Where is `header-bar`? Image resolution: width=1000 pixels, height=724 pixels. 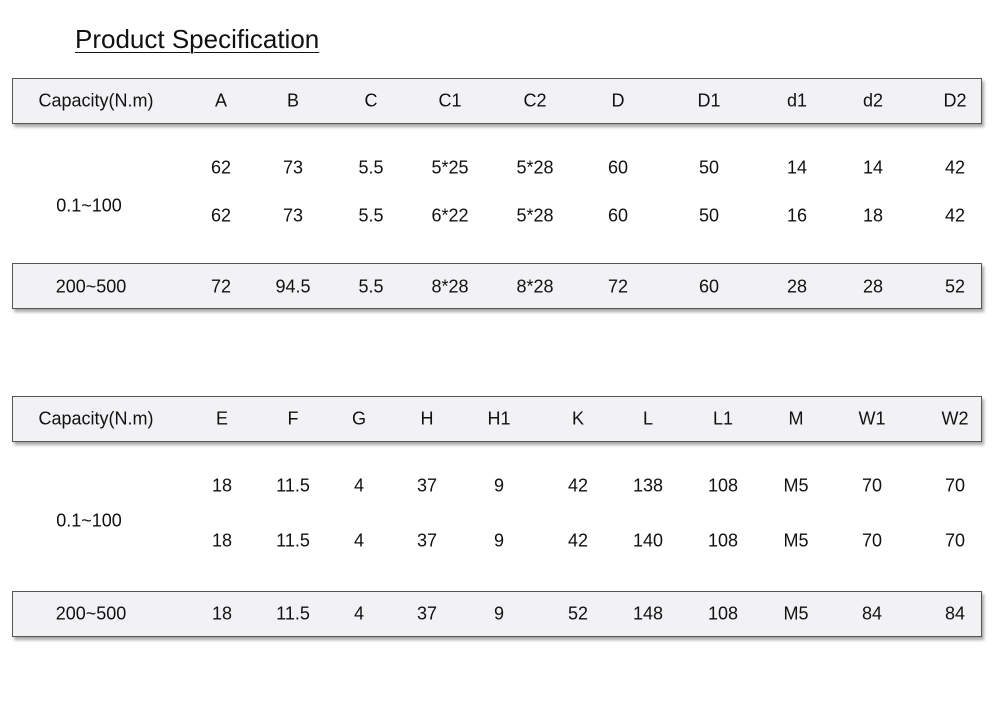
header-bar is located at coordinates (497, 101).